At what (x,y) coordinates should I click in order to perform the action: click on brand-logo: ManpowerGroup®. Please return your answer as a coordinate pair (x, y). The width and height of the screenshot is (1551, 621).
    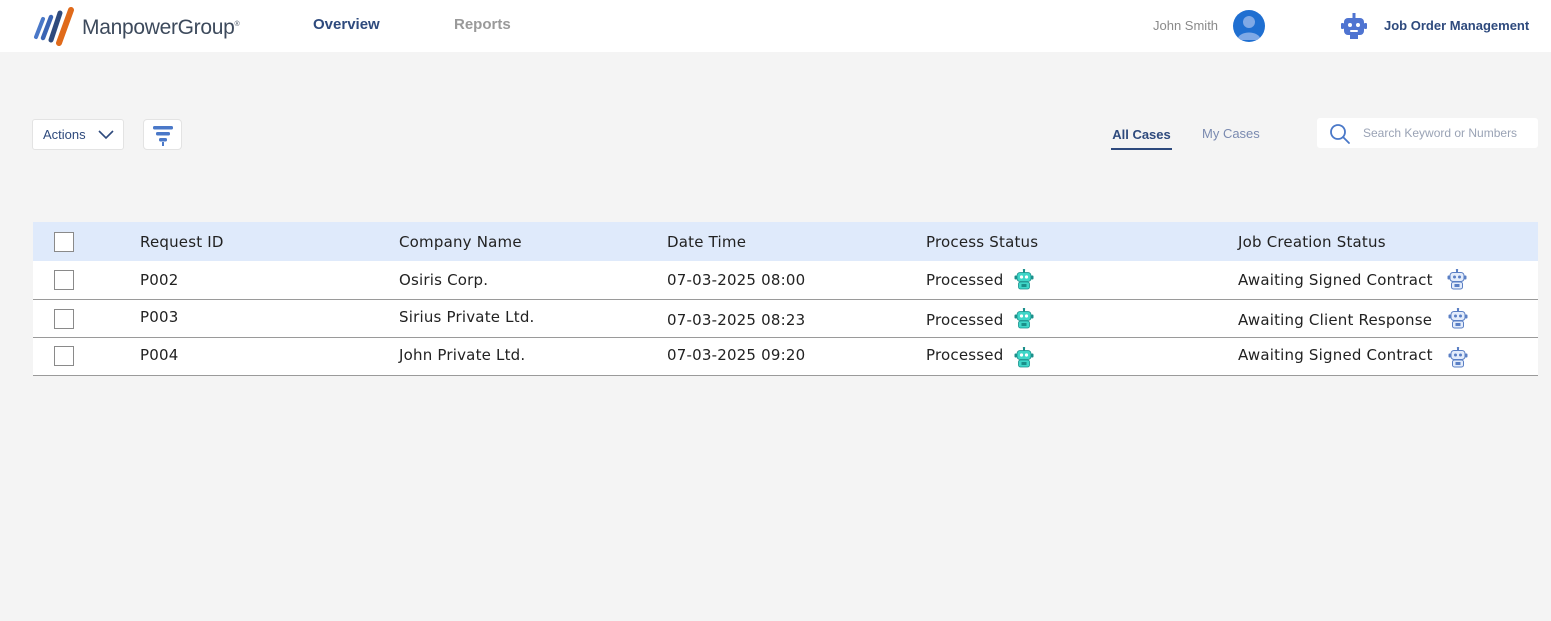
    Looking at the image, I should click on (136, 27).